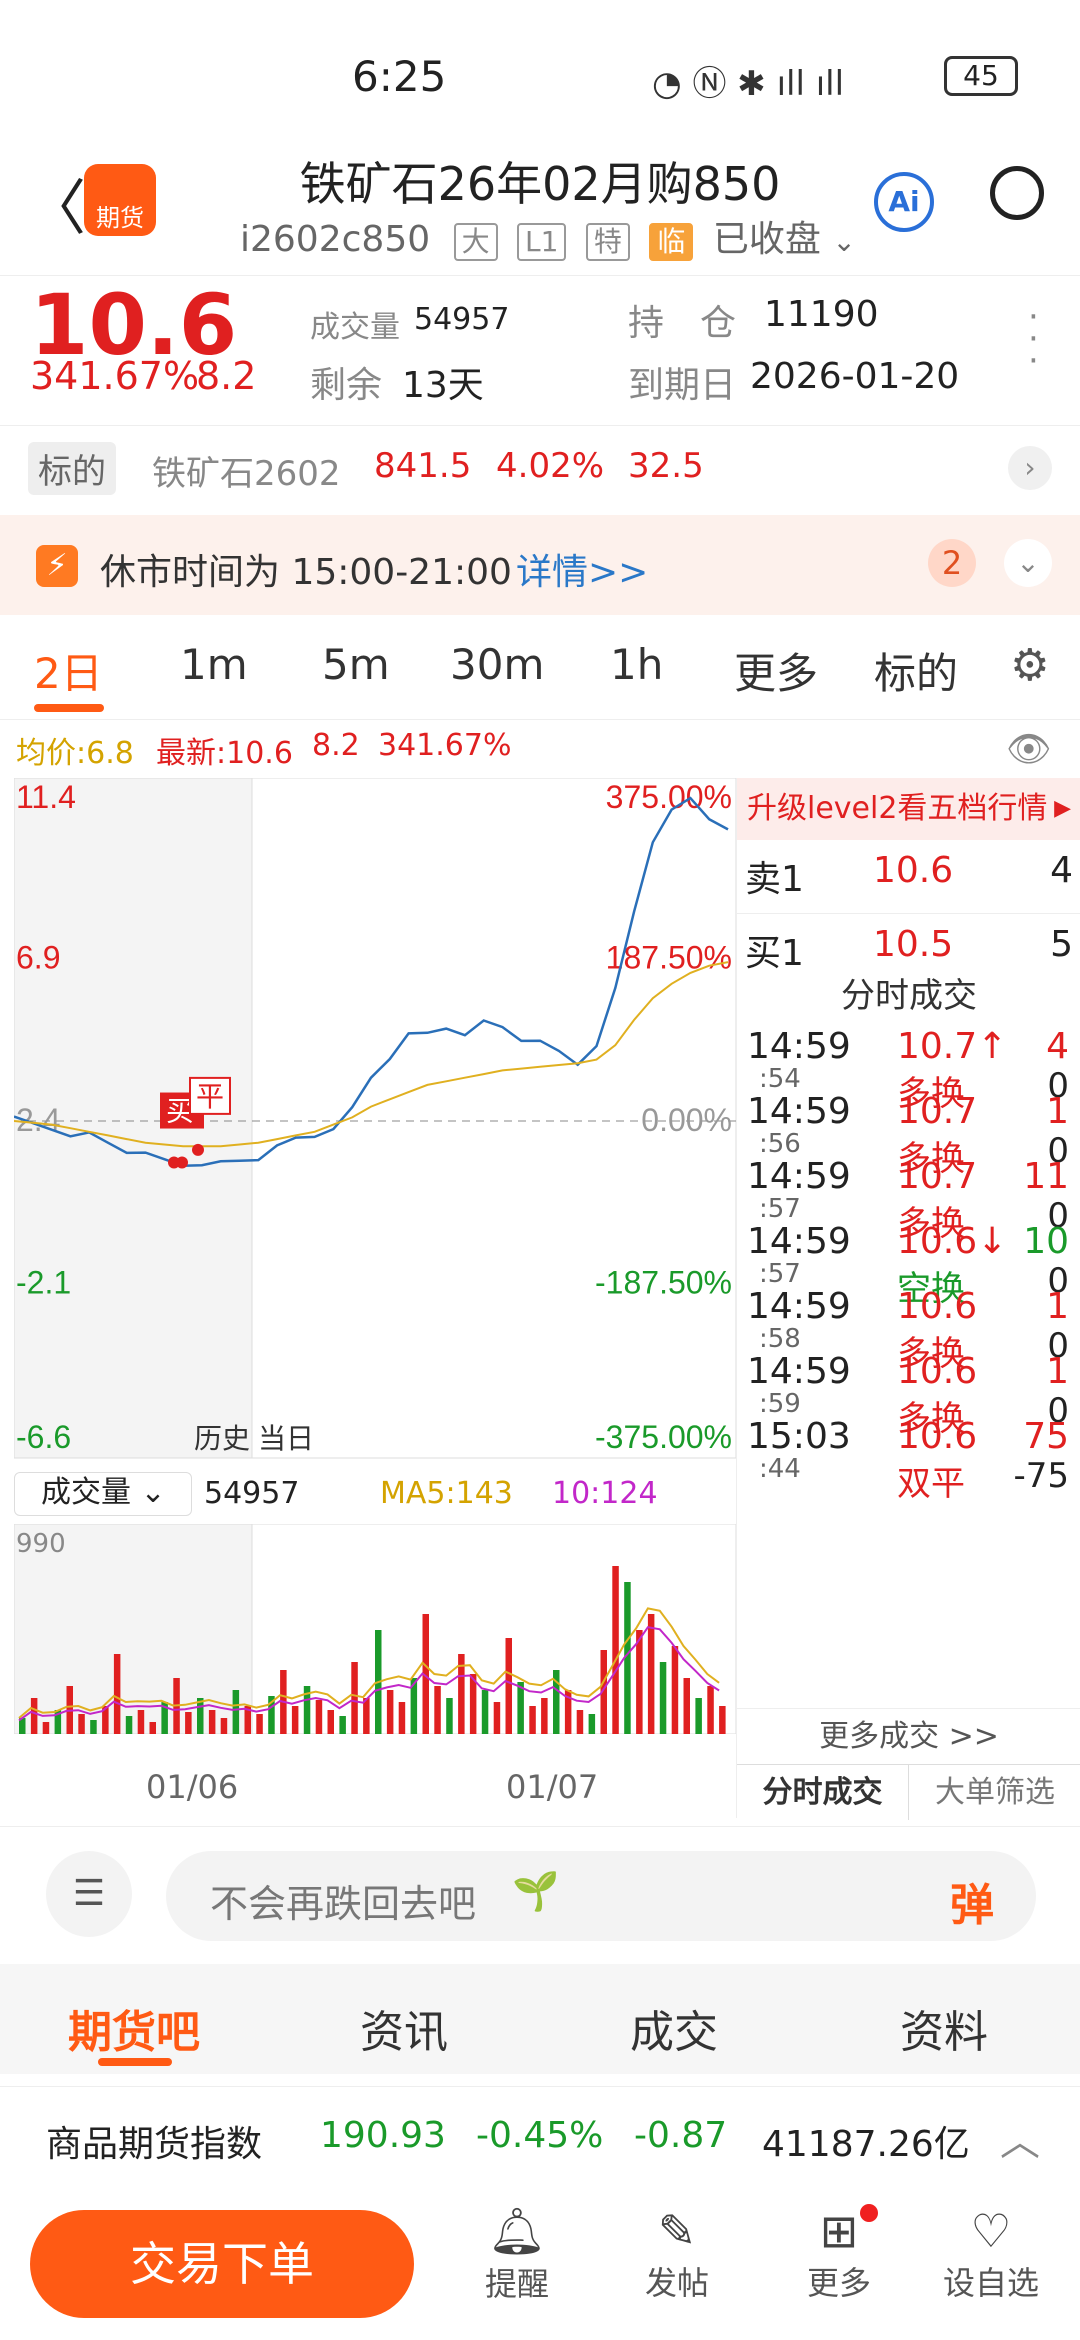 This screenshot has width=1080, height=2340. I want to click on level2-promo: 升级level2看五档行情 ▶, so click(908, 809).